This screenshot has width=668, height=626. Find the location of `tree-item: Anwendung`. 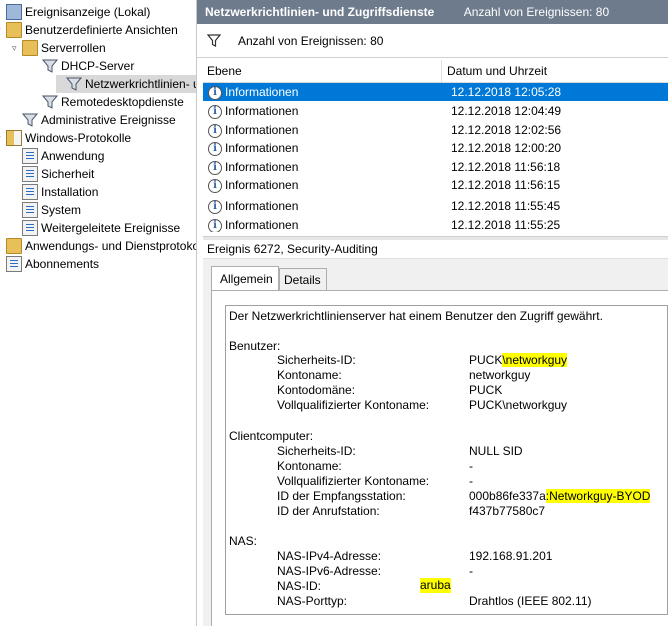

tree-item: Anwendung is located at coordinates (58, 156).